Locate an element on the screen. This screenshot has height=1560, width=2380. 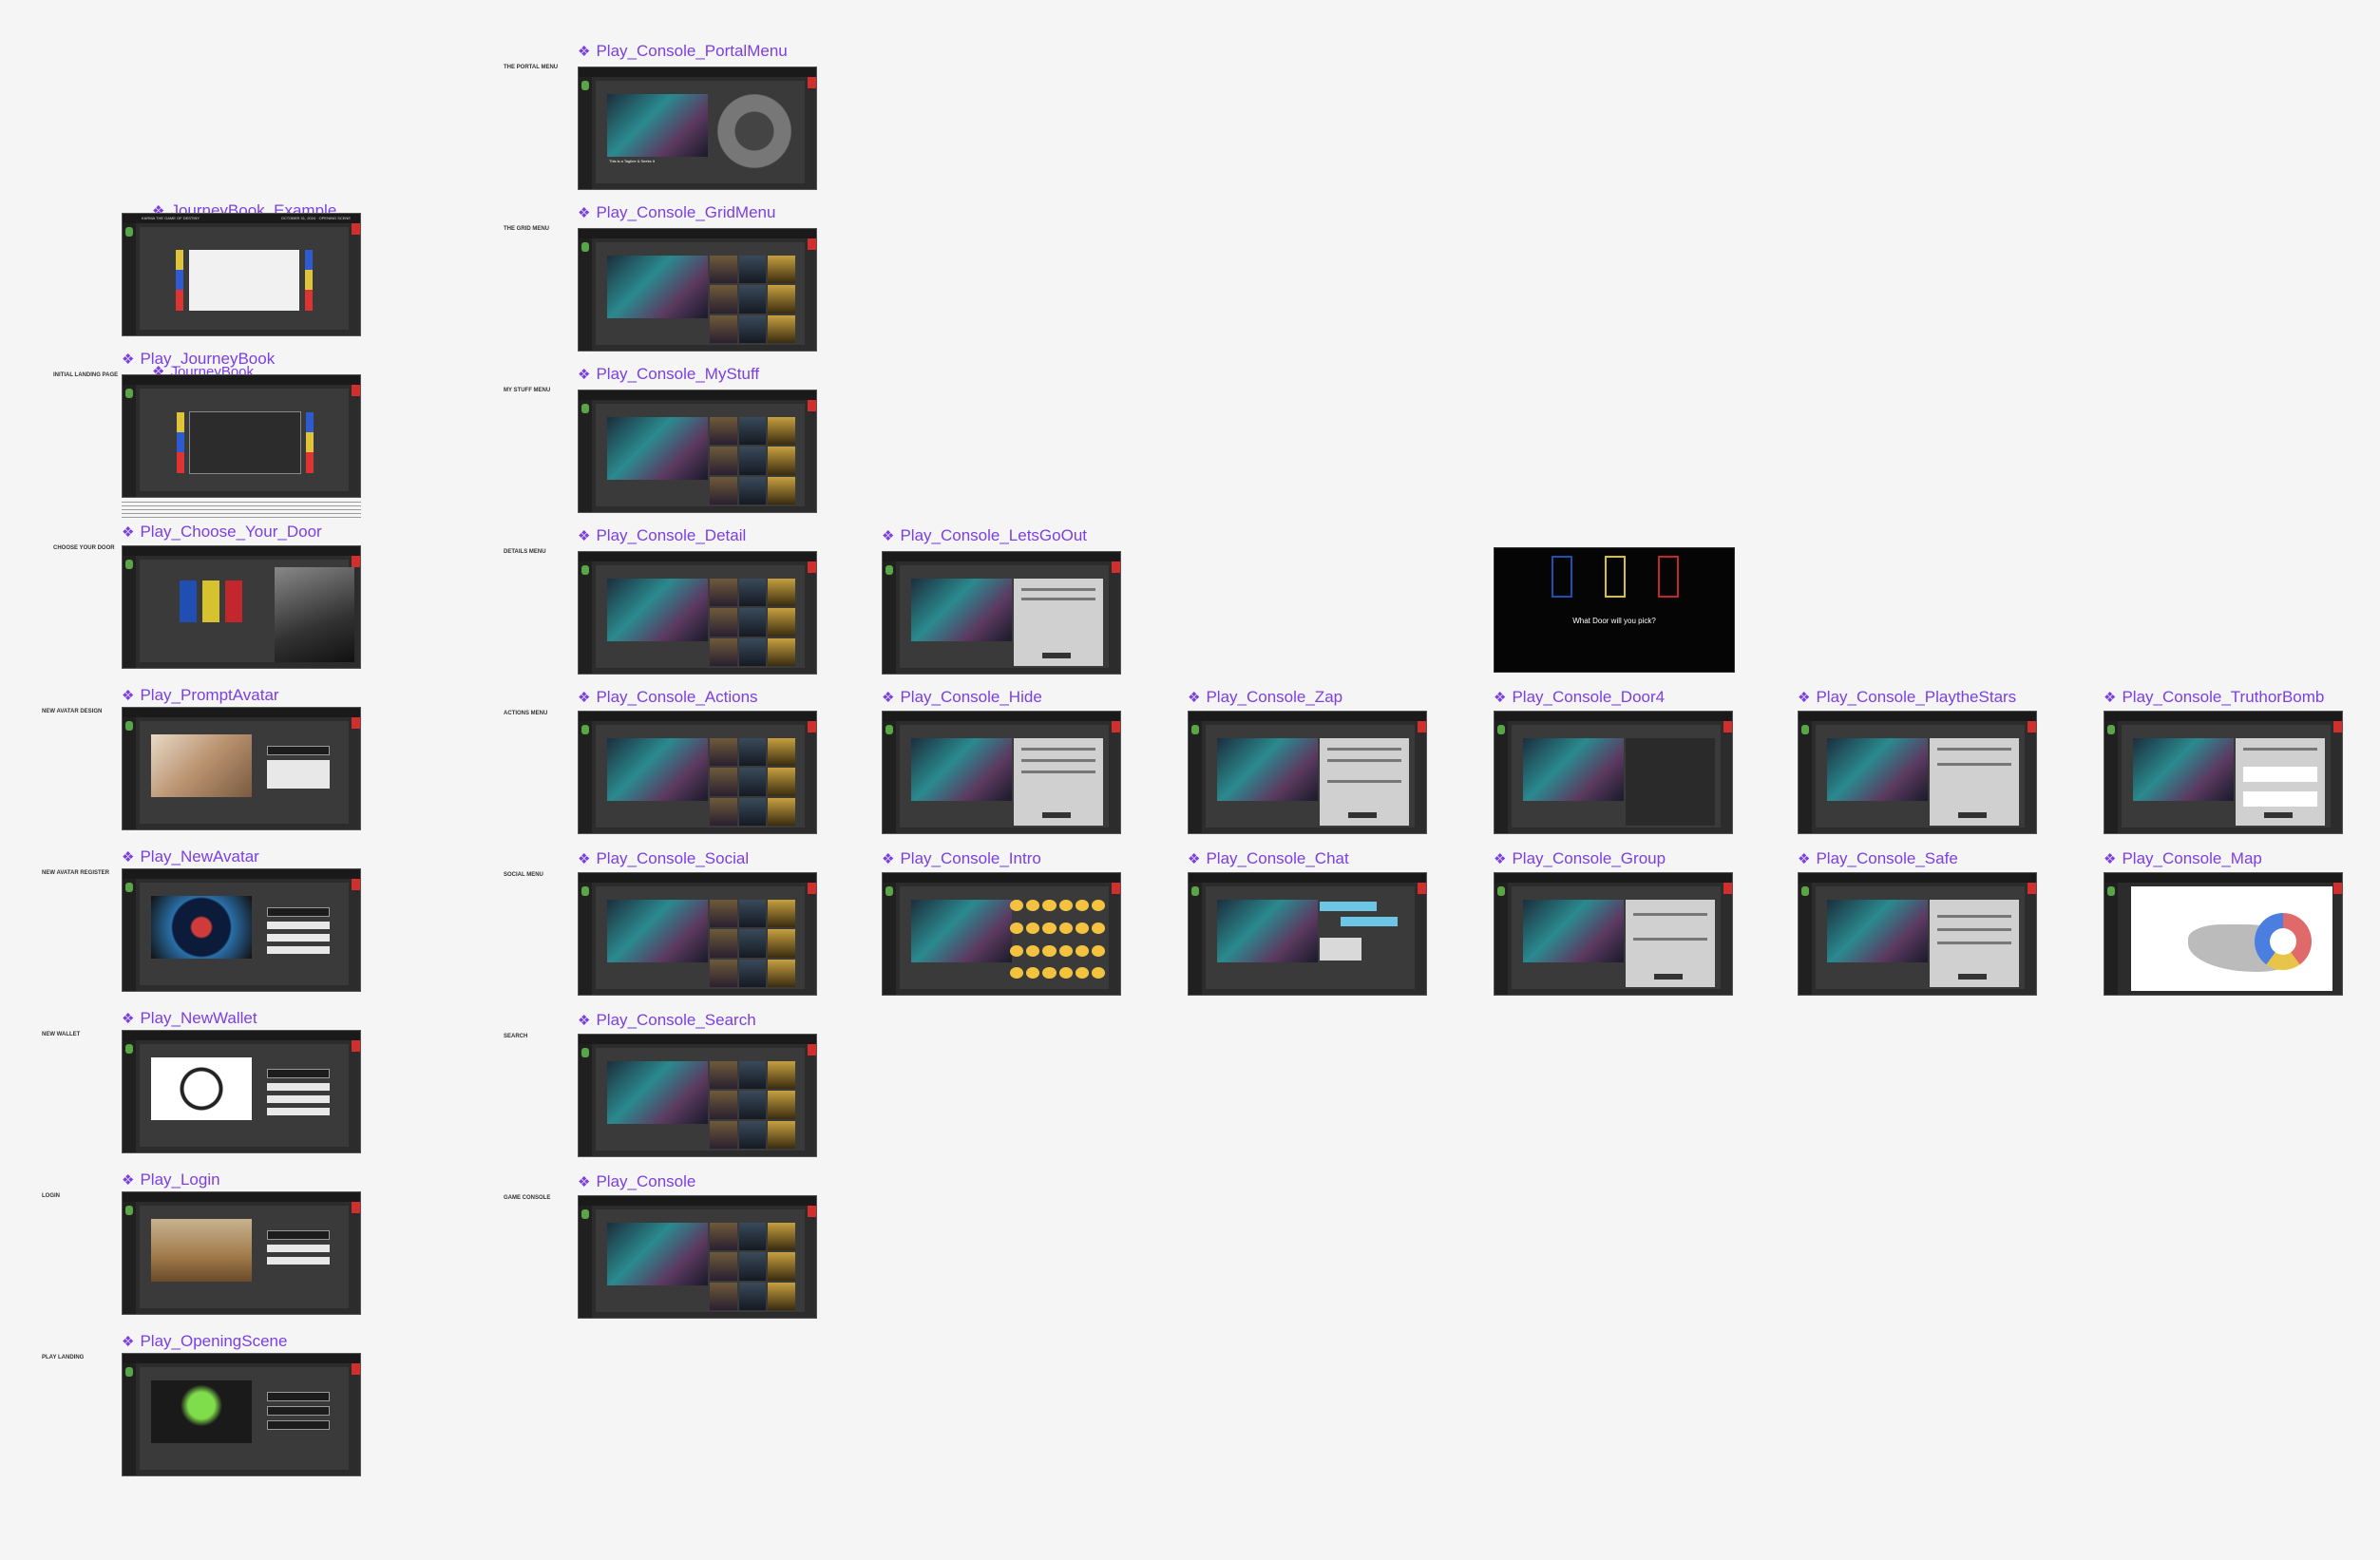
frame-title-text: Play_Console_Social is located at coordinates (673, 858).